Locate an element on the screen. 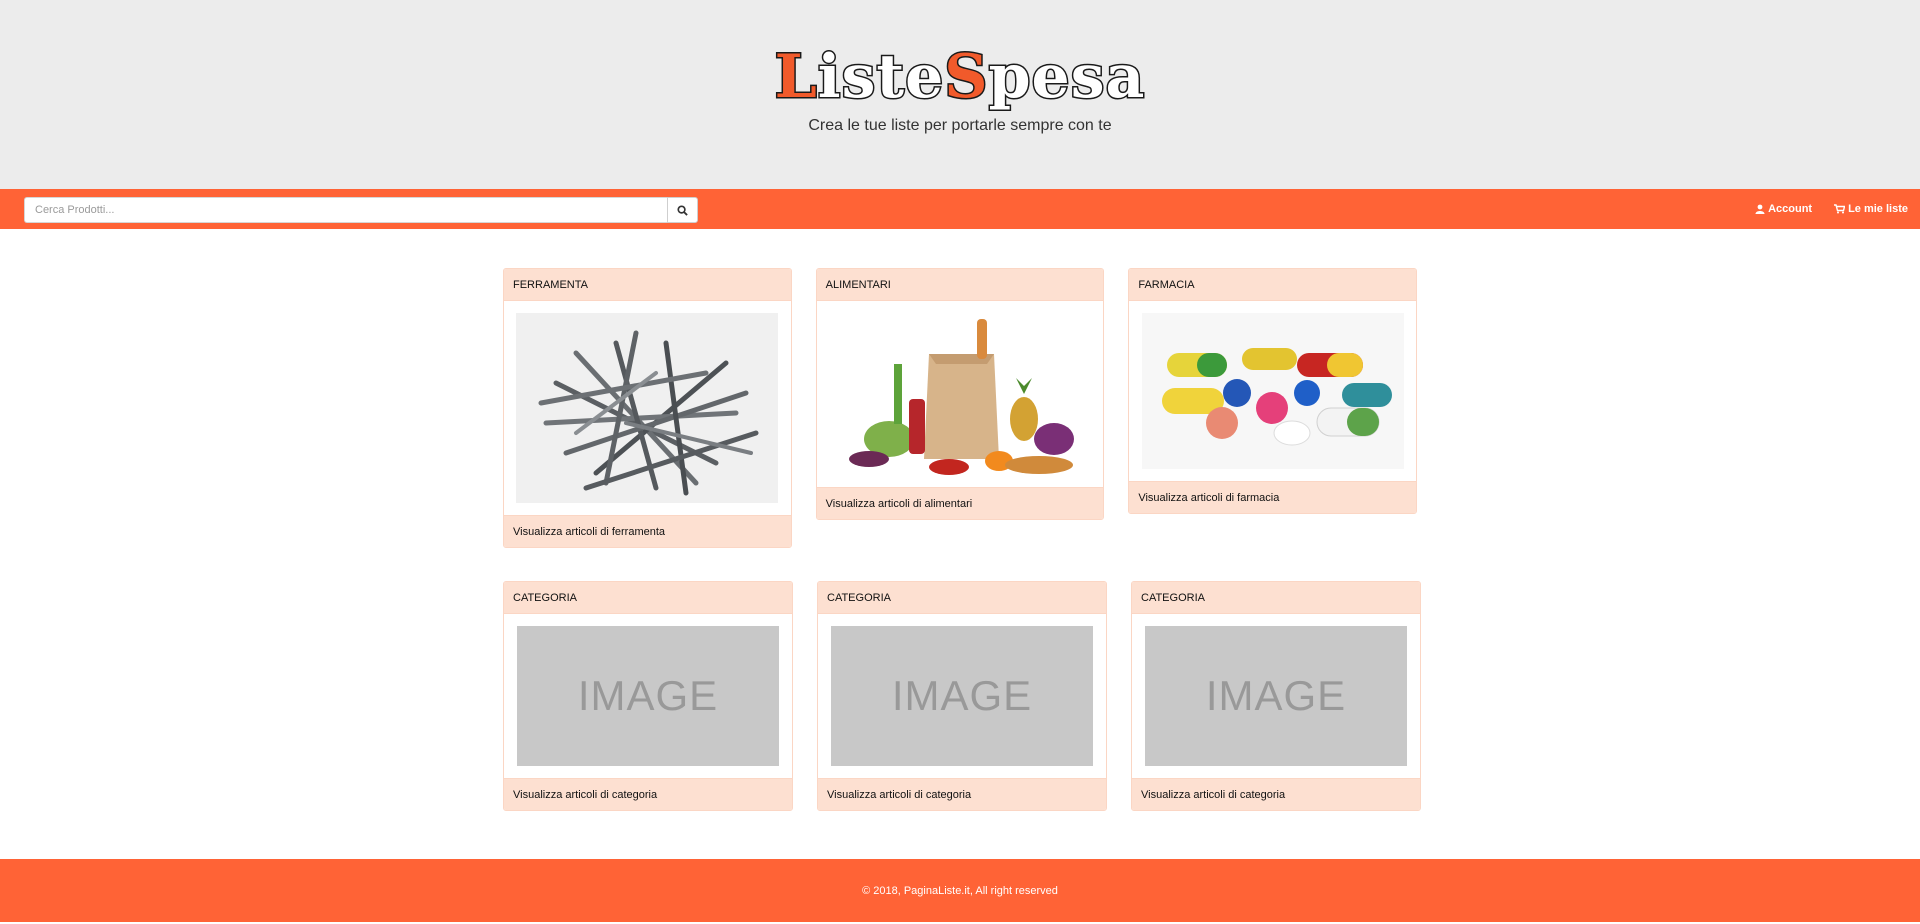 Image resolution: width=1920 pixels, height=924 pixels. card-footer-link: Visualizza articoli di ferramenta is located at coordinates (647, 531).